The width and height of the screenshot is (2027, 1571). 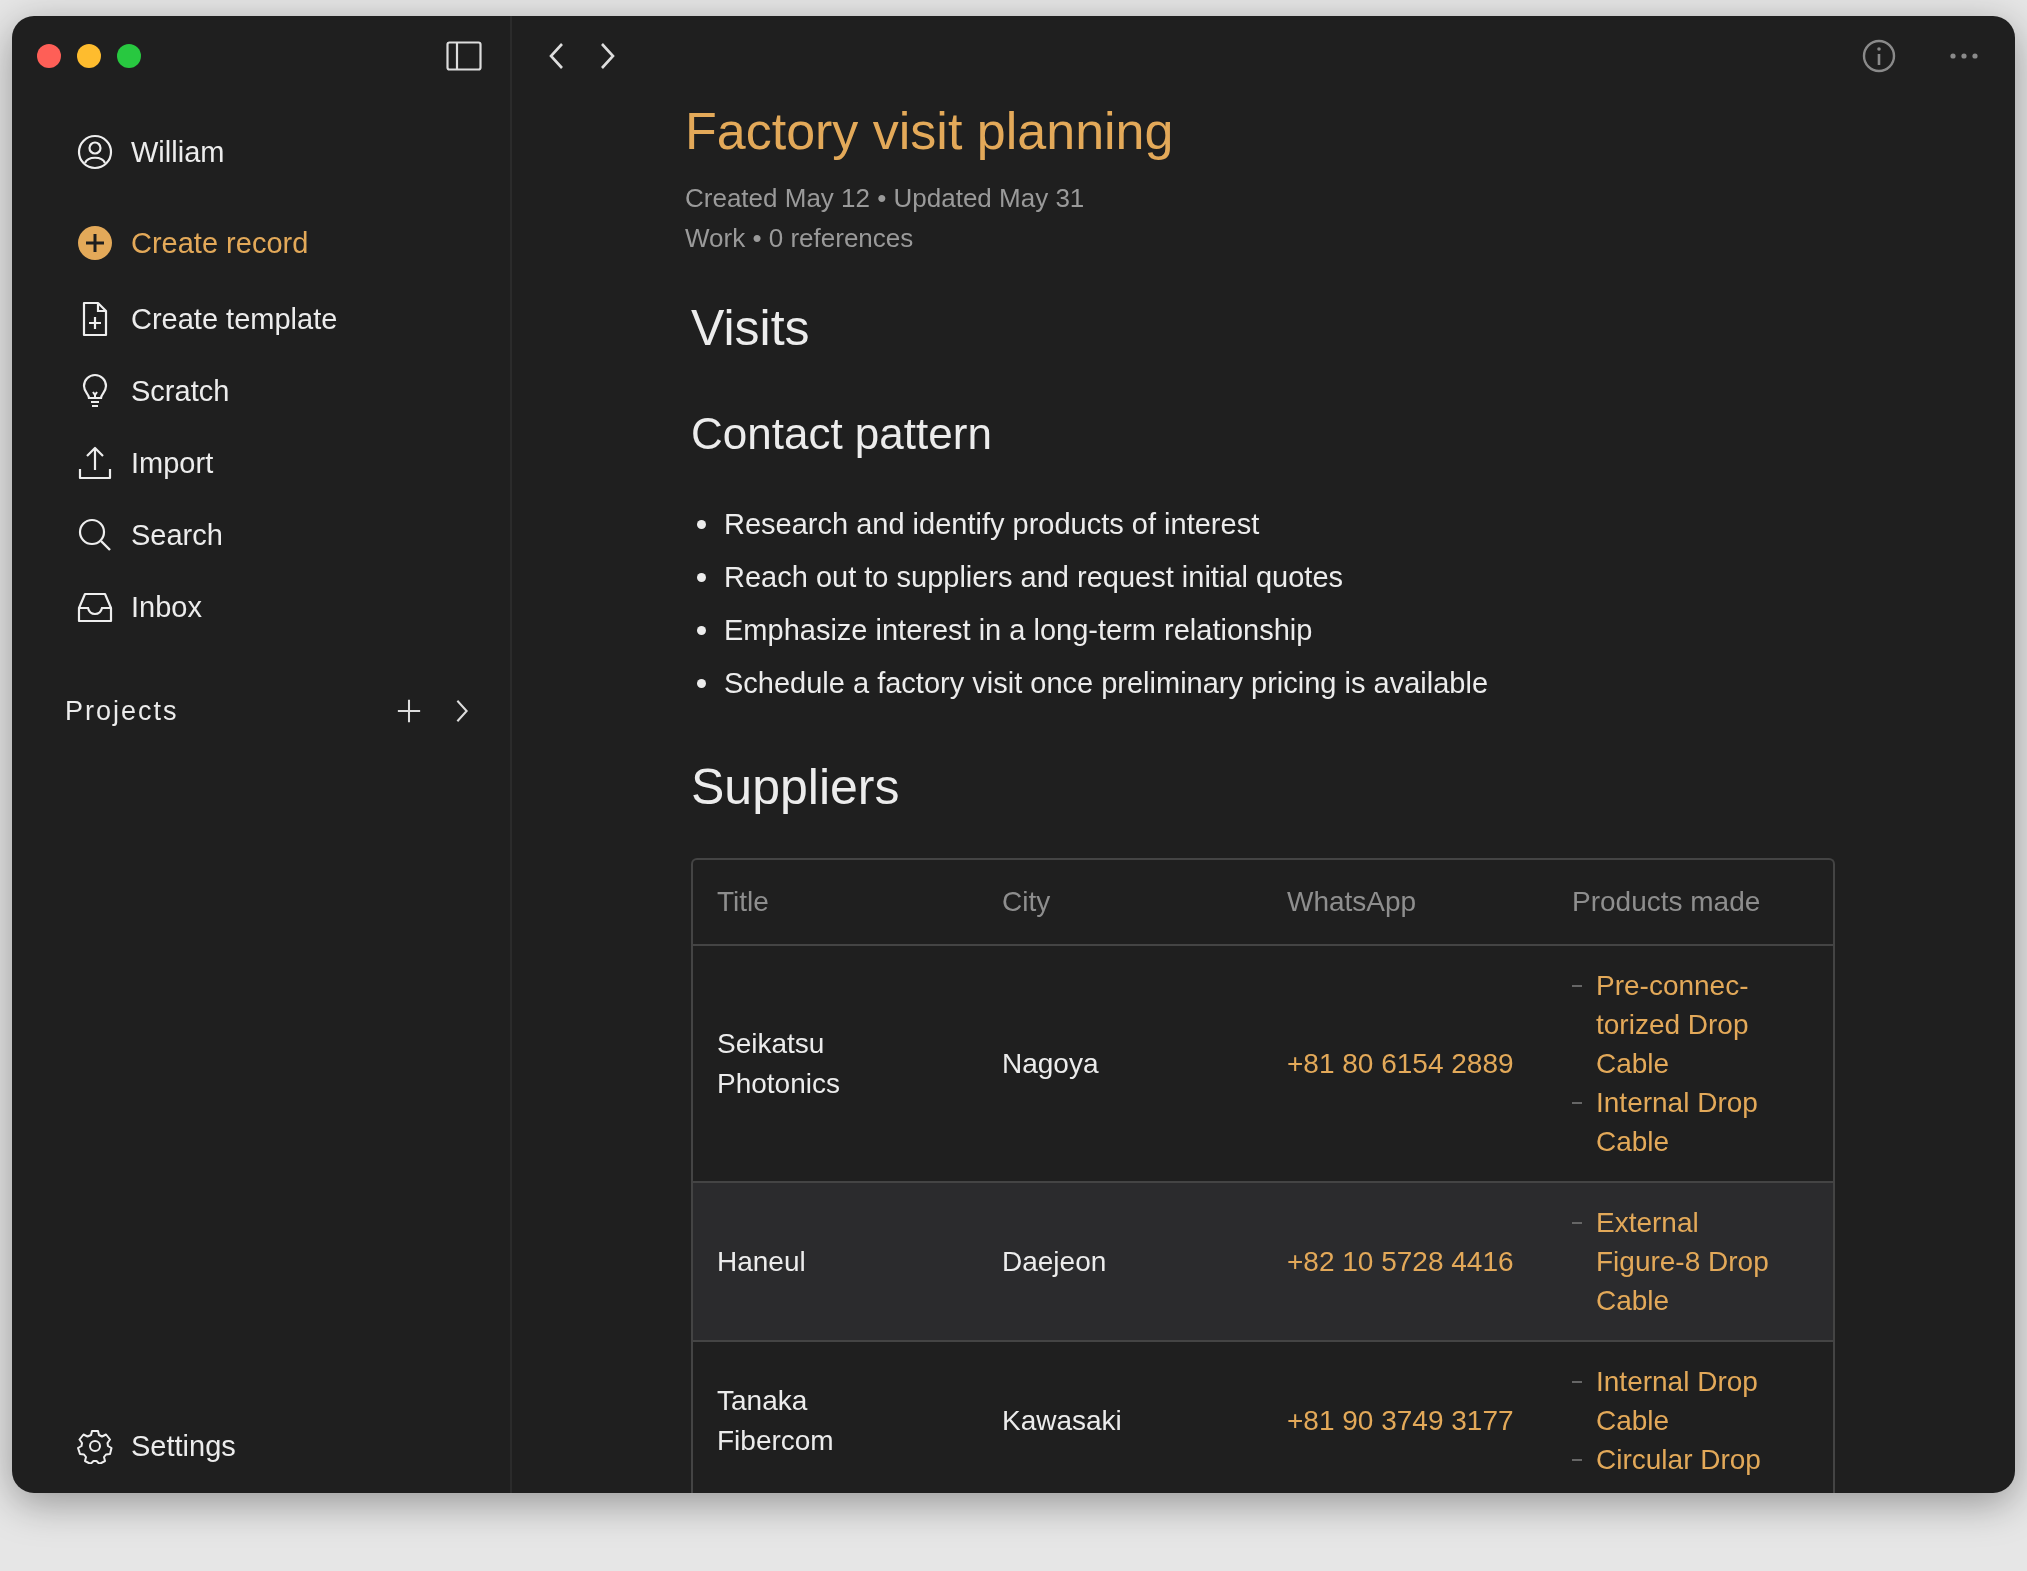 What do you see at coordinates (751, 328) in the screenshot?
I see `section-heading: Visits` at bounding box center [751, 328].